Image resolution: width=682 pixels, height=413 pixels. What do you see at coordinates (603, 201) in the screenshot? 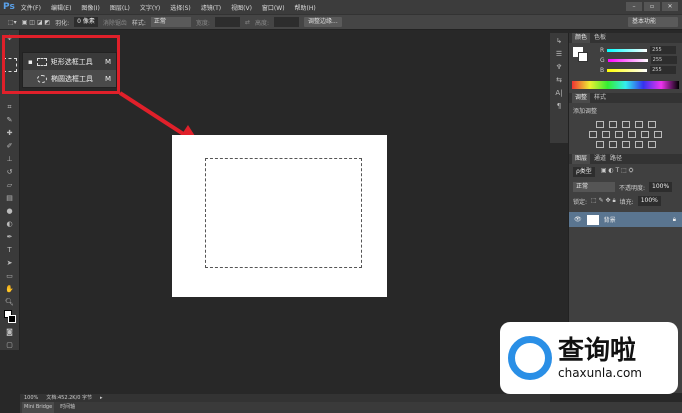
I see `lock-icons: ⬚ ✎ ✥ 🔒︎` at bounding box center [603, 201].